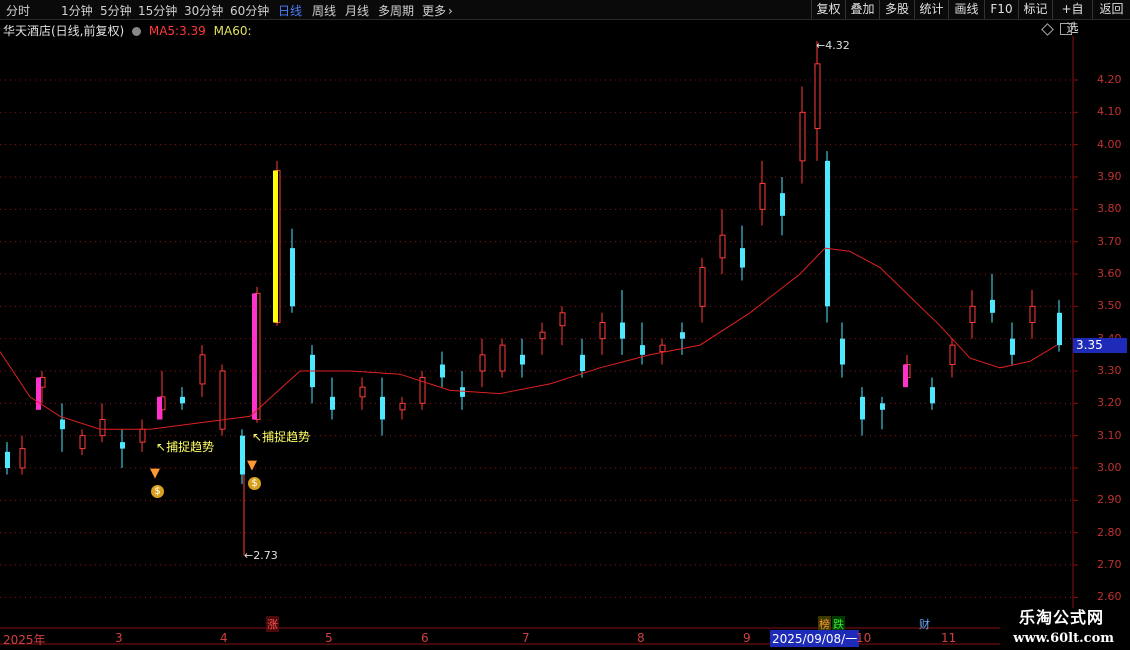 The width and height of the screenshot is (1130, 650). I want to click on price-tick-label: 2.70, so click(1109, 564).